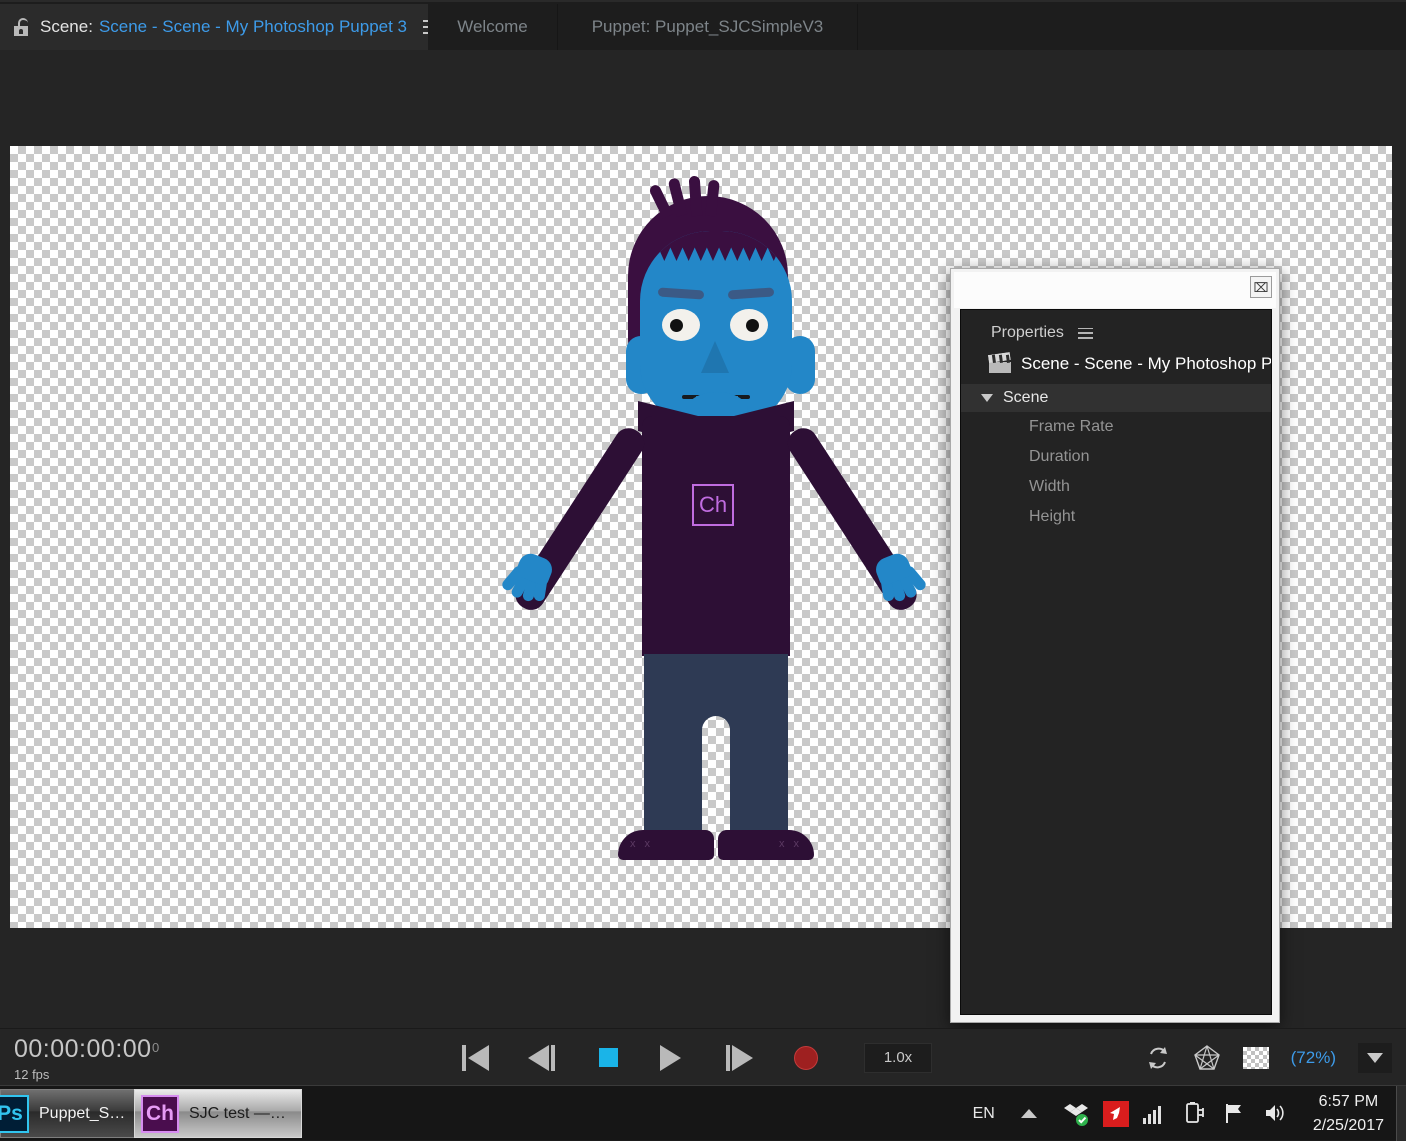 The width and height of the screenshot is (1406, 1141). Describe the element at coordinates (1348, 1125) in the screenshot. I see `clock-date: 2/25/2017` at that location.